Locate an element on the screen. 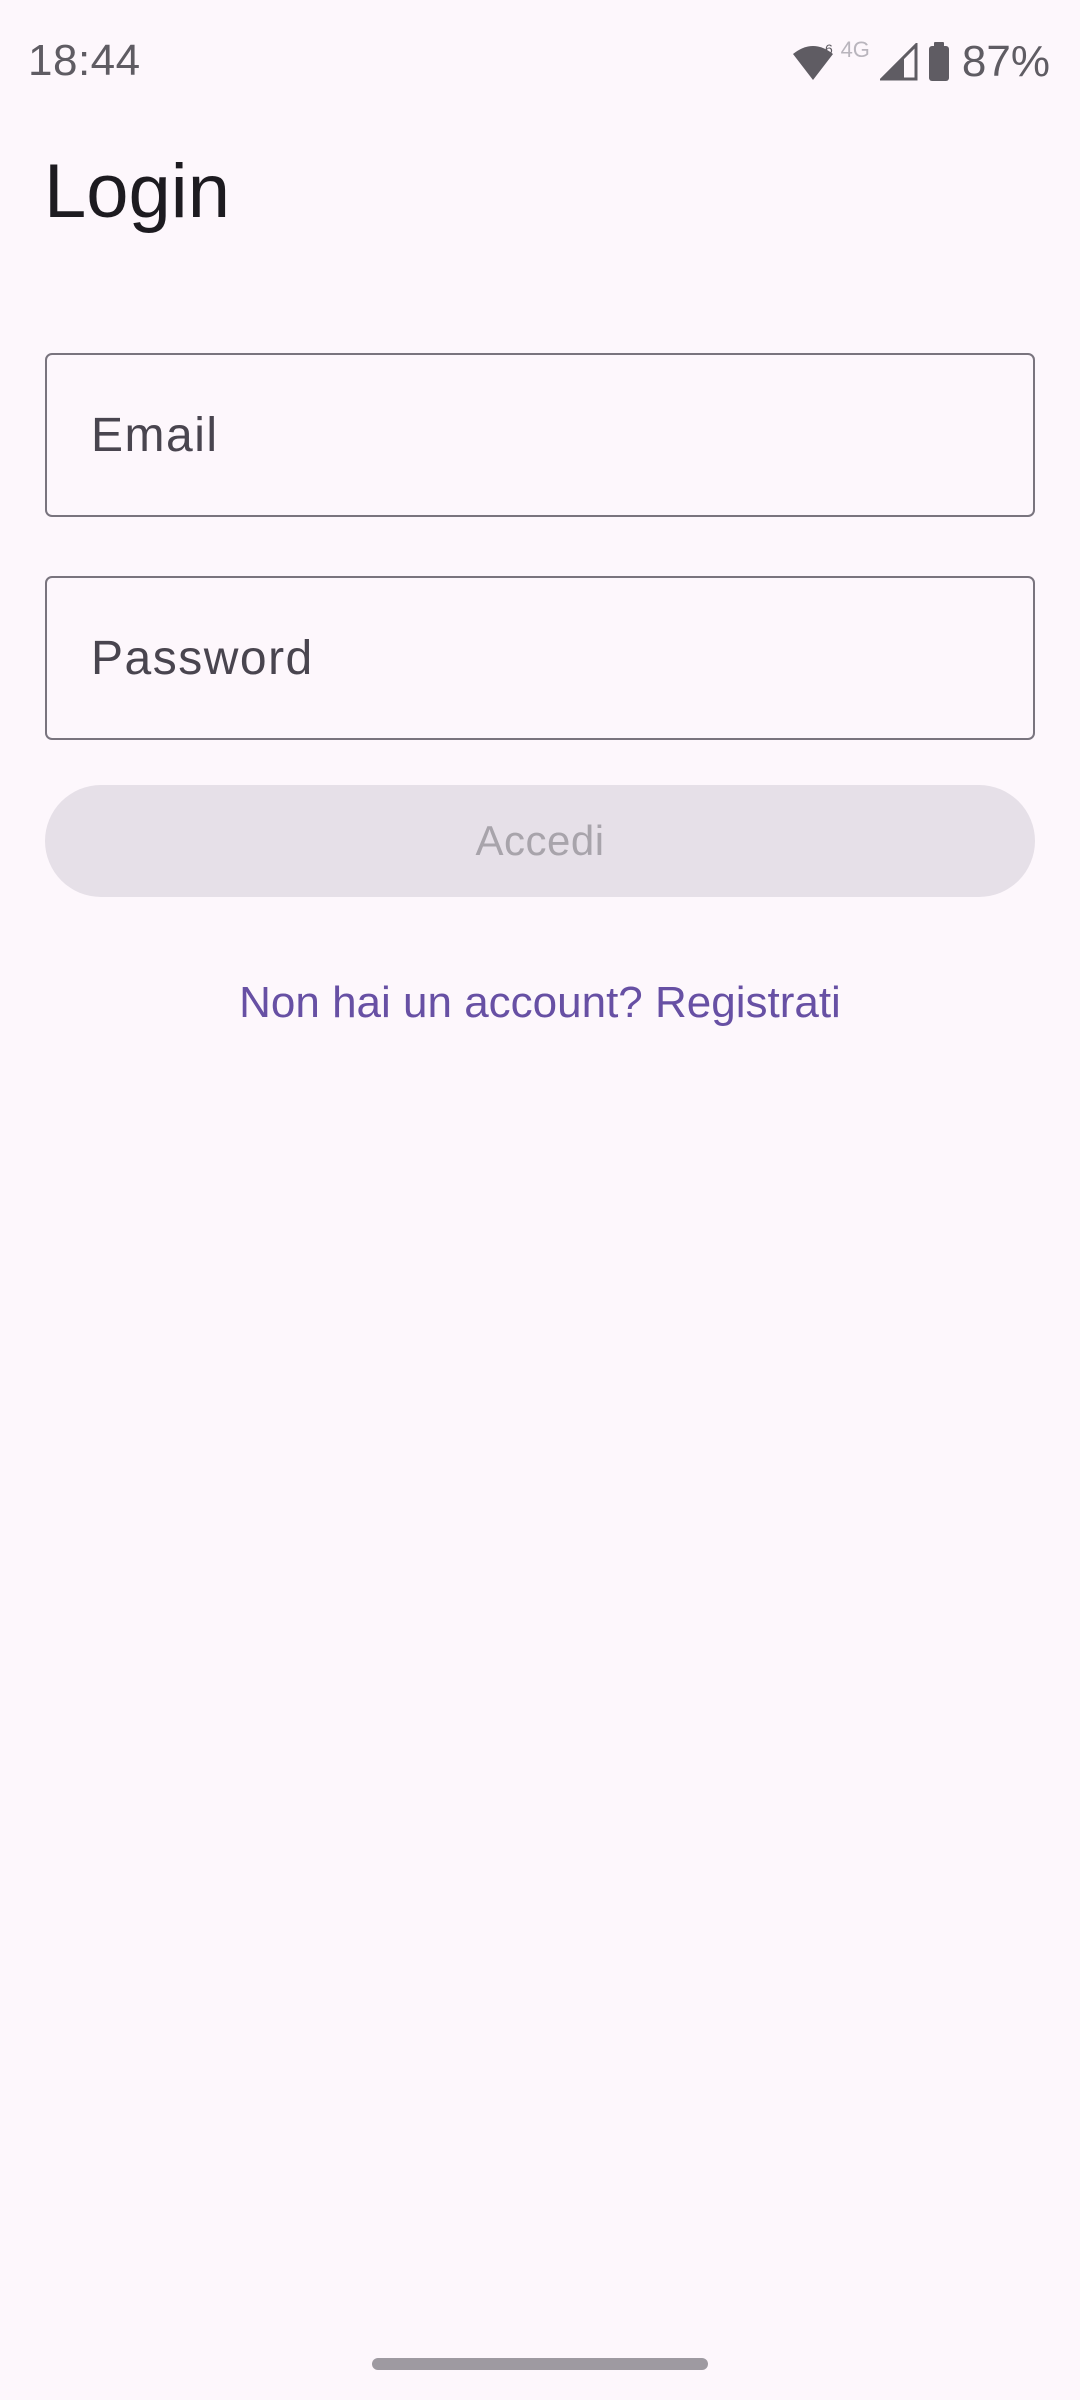 The height and width of the screenshot is (2400, 1080). password-field-label: Password is located at coordinates (202, 658).